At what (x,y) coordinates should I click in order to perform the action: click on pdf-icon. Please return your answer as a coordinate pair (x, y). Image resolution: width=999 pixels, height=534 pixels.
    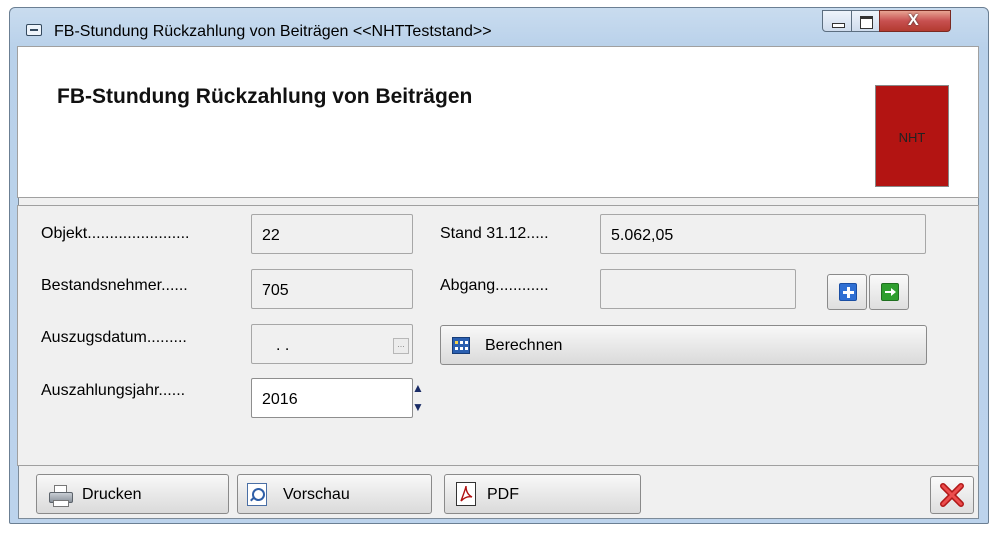
    Looking at the image, I should click on (466, 494).